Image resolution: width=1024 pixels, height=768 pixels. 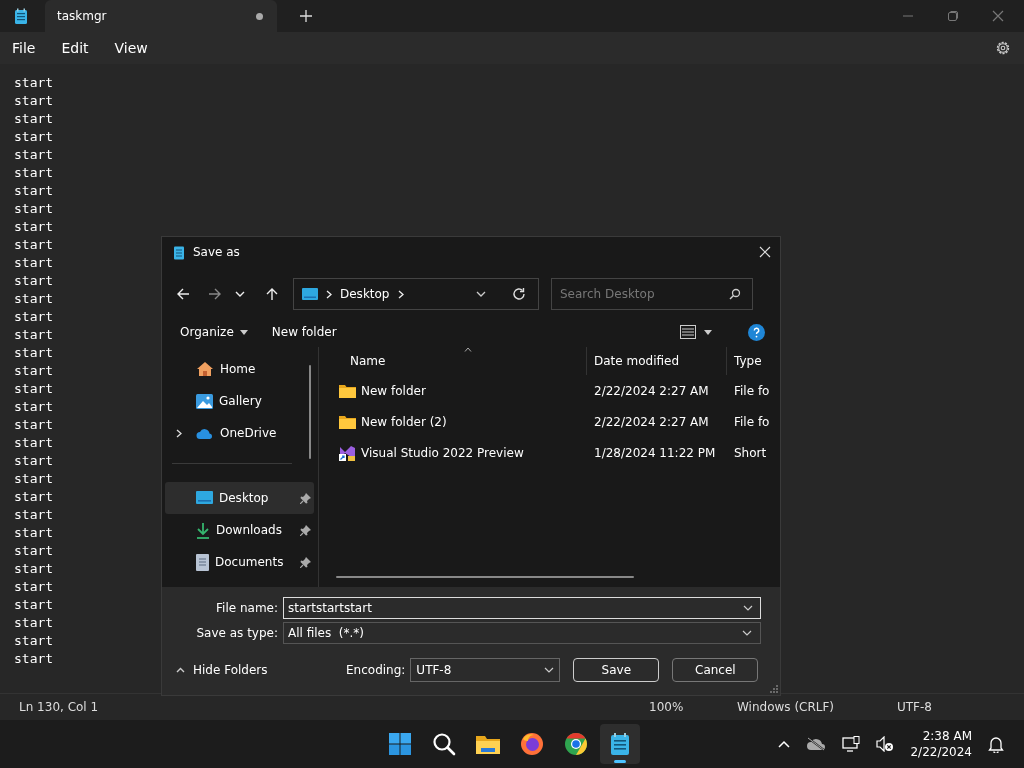 What do you see at coordinates (239, 369) in the screenshot?
I see `nav-item: Home` at bounding box center [239, 369].